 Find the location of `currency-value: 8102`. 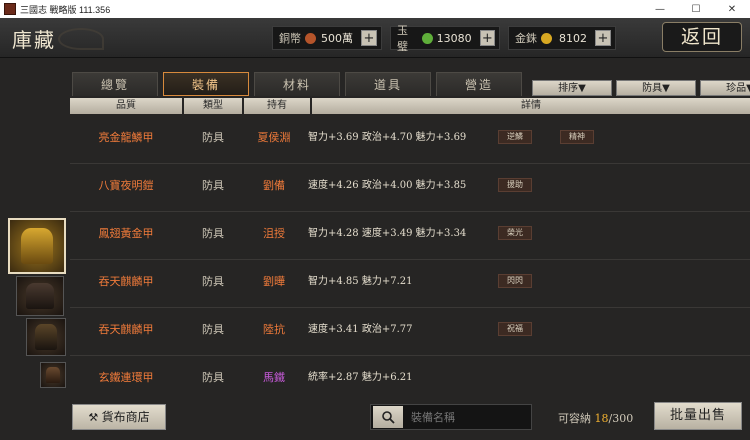

currency-value: 8102 is located at coordinates (573, 38).